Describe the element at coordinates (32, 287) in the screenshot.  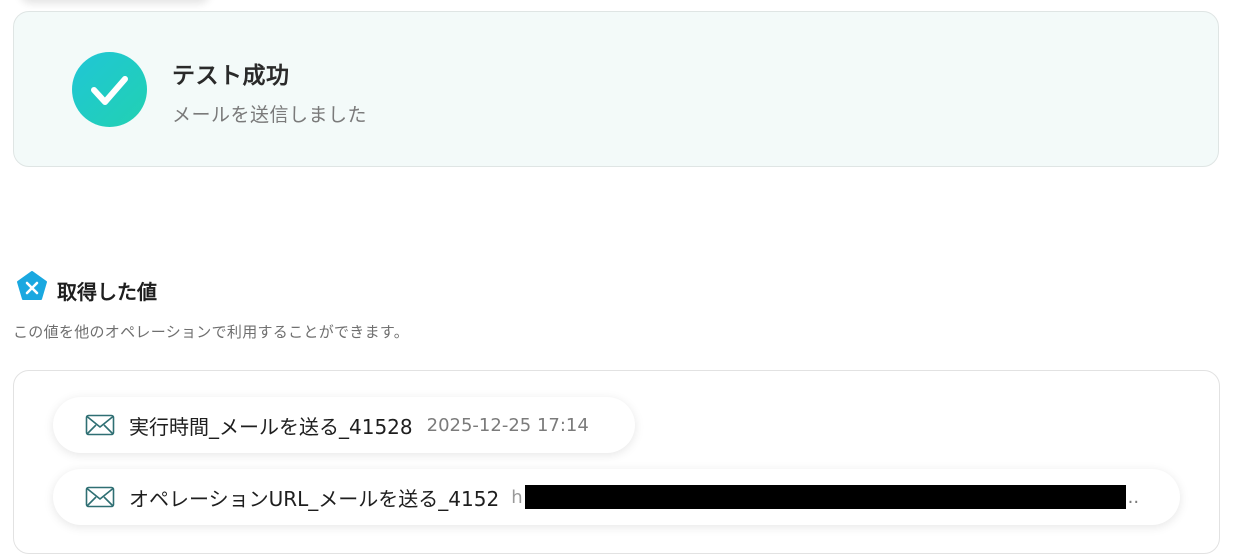
I see `yoom-logo-icon` at that location.